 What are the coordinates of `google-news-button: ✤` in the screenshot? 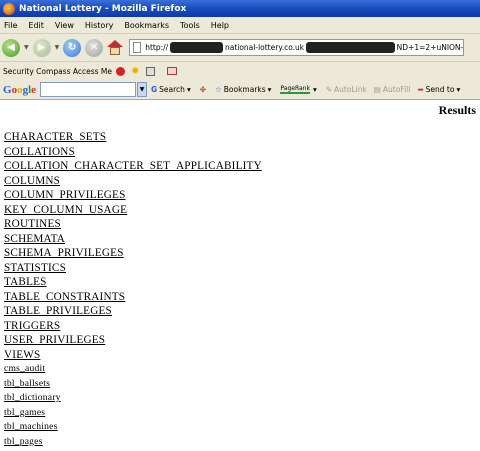 It's located at (204, 89).